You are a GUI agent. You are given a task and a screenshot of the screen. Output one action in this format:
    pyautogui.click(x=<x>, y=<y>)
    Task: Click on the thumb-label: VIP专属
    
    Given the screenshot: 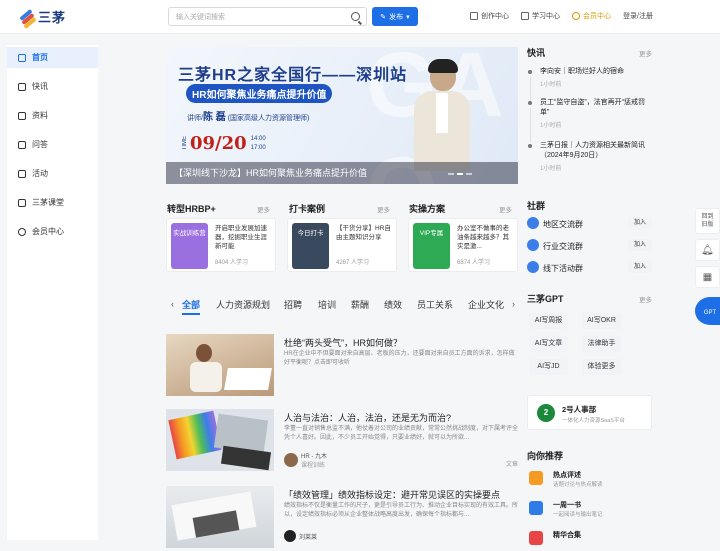 What is the action you would take?
    pyautogui.click(x=431, y=233)
    